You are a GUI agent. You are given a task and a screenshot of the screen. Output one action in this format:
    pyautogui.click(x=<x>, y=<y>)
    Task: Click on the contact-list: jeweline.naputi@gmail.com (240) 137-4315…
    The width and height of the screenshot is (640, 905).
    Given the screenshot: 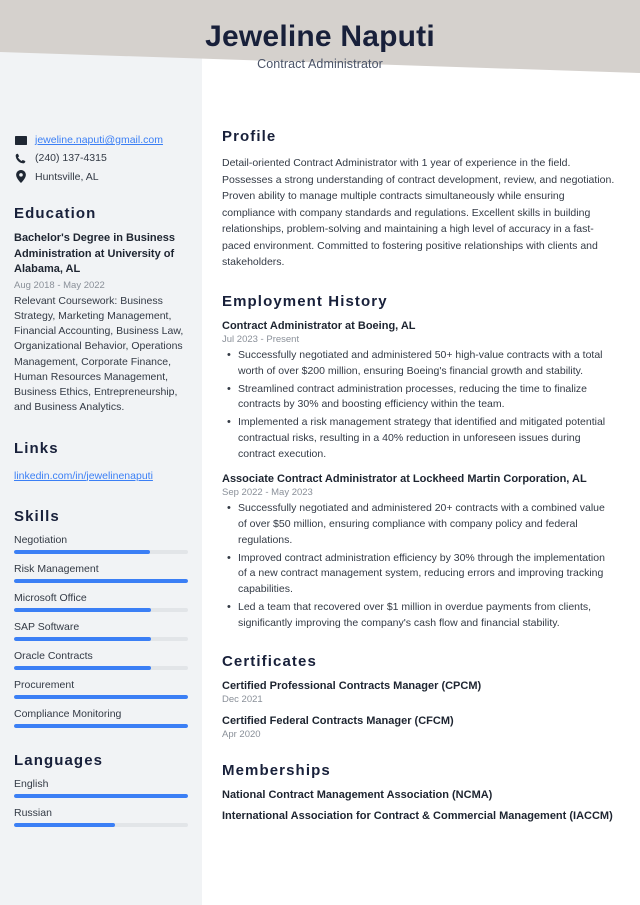 What is the action you would take?
    pyautogui.click(x=101, y=158)
    